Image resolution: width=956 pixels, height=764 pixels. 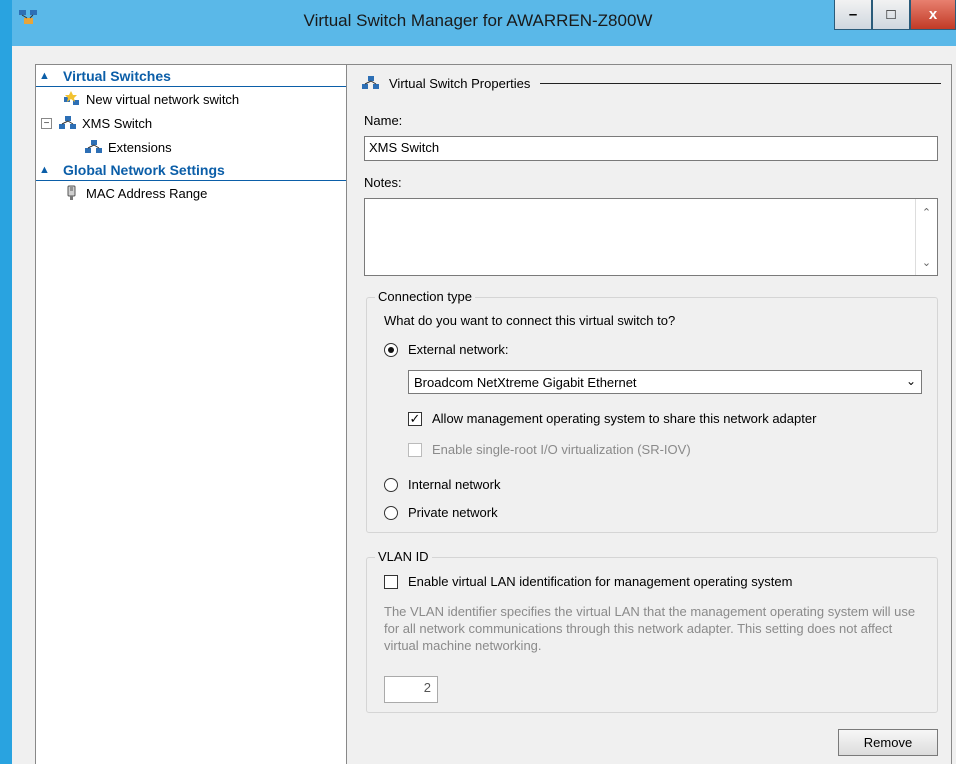 I want to click on maximize-button: □, so click(x=891, y=15).